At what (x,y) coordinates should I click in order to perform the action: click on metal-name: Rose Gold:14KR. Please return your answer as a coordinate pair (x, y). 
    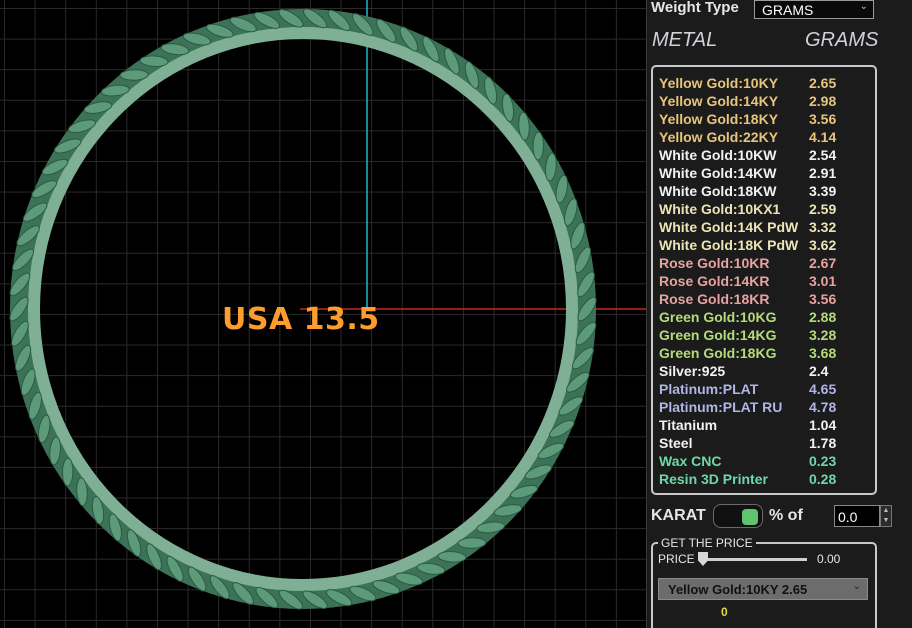
    Looking at the image, I should click on (714, 281).